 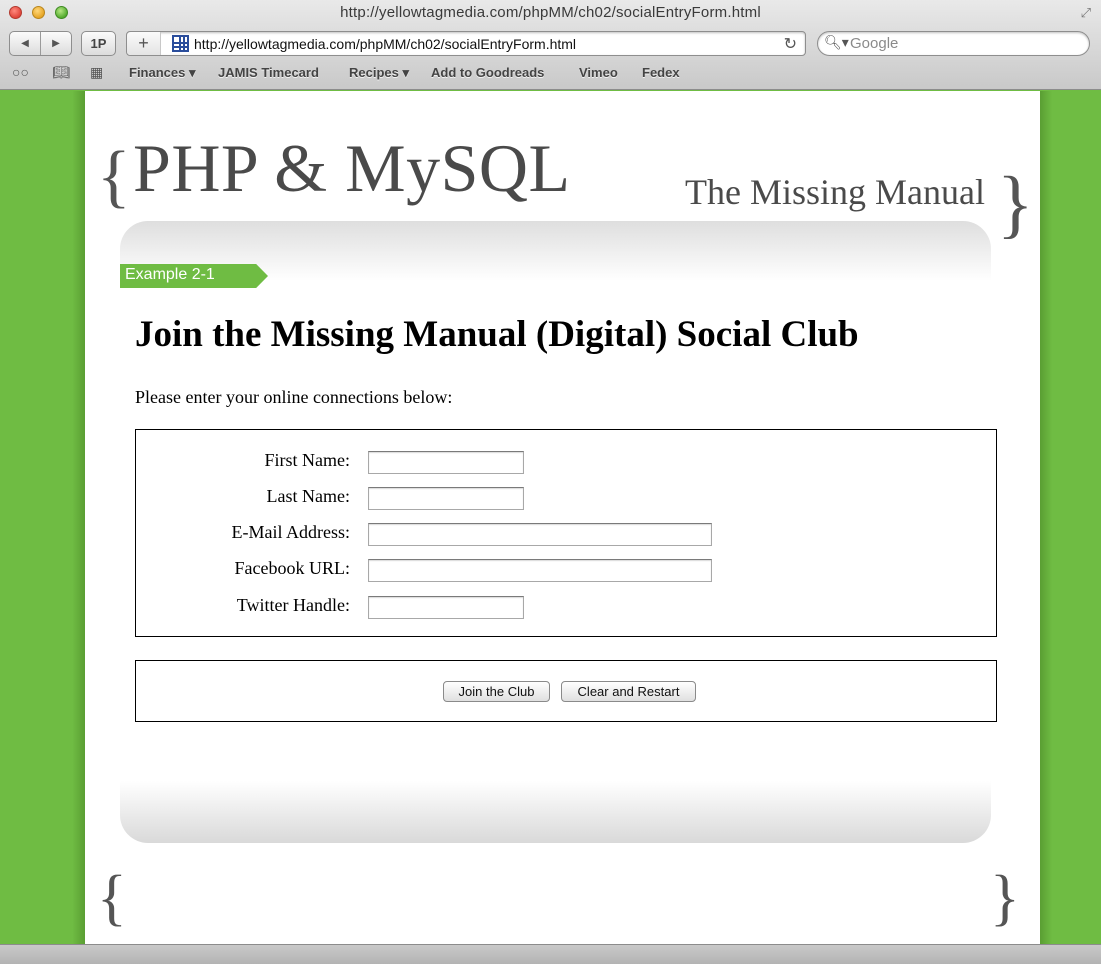 I want to click on bookmark-recipes: Recipes ▾, so click(x=379, y=73).